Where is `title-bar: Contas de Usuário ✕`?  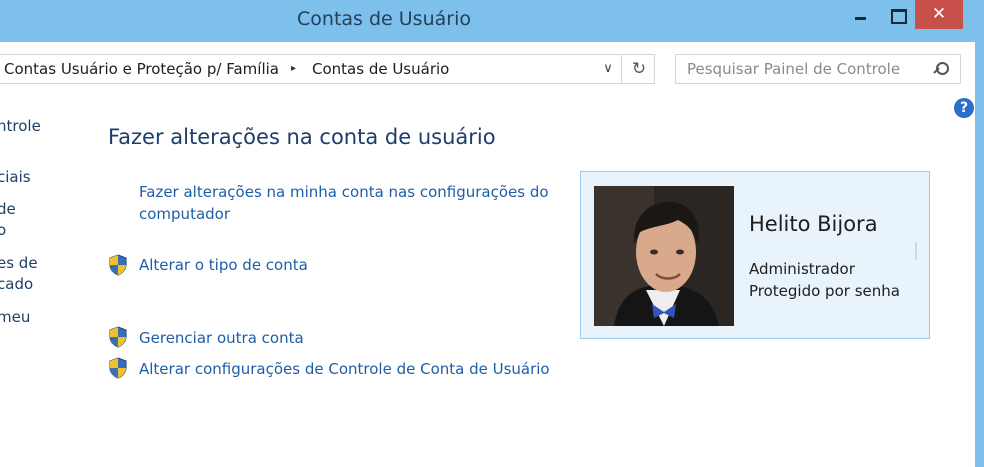 title-bar: Contas de Usuário ✕ is located at coordinates (492, 21).